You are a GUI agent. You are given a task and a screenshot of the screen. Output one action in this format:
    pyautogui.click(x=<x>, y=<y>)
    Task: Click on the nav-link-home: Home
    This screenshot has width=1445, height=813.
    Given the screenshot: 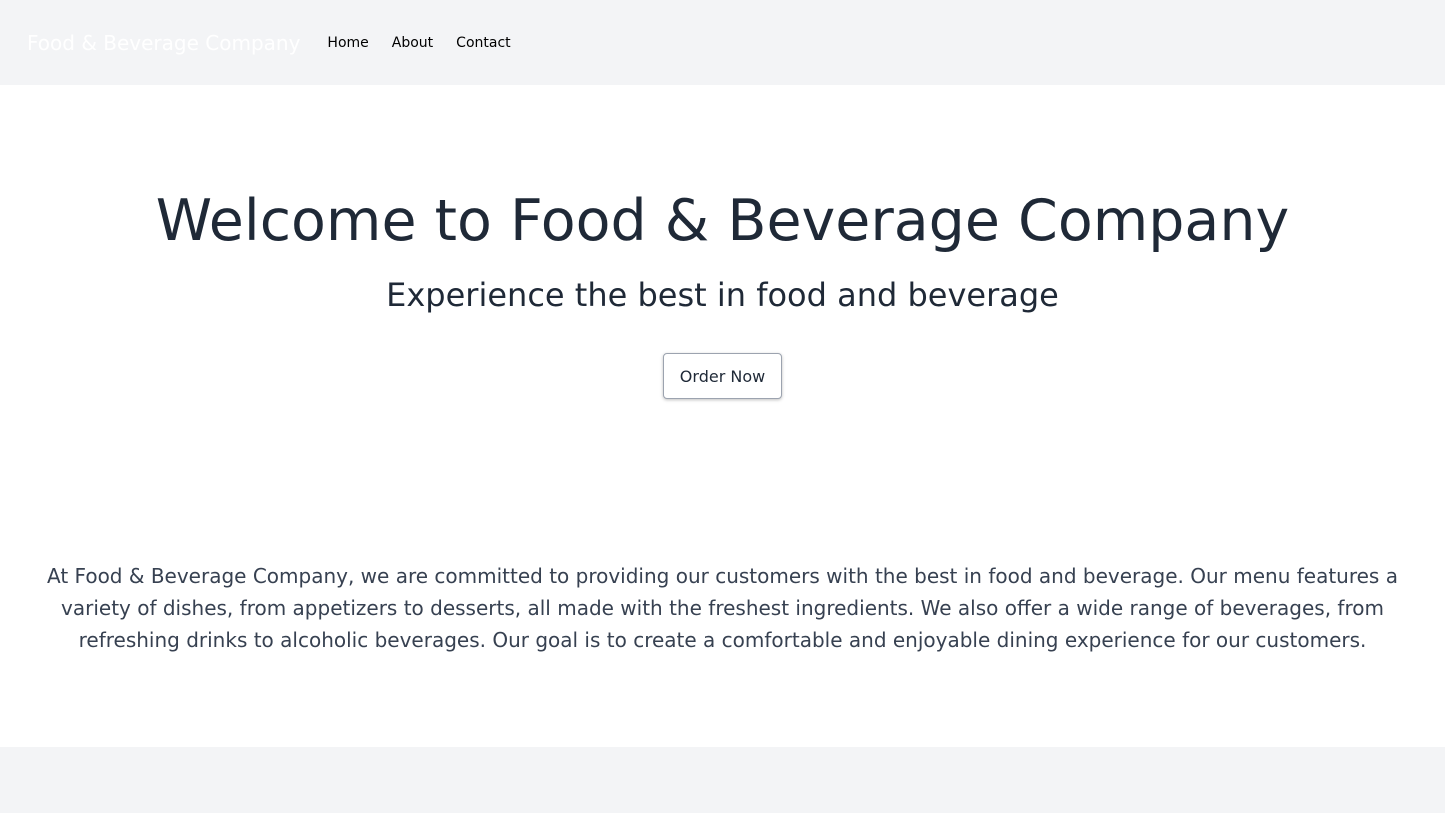 What is the action you would take?
    pyautogui.click(x=347, y=43)
    